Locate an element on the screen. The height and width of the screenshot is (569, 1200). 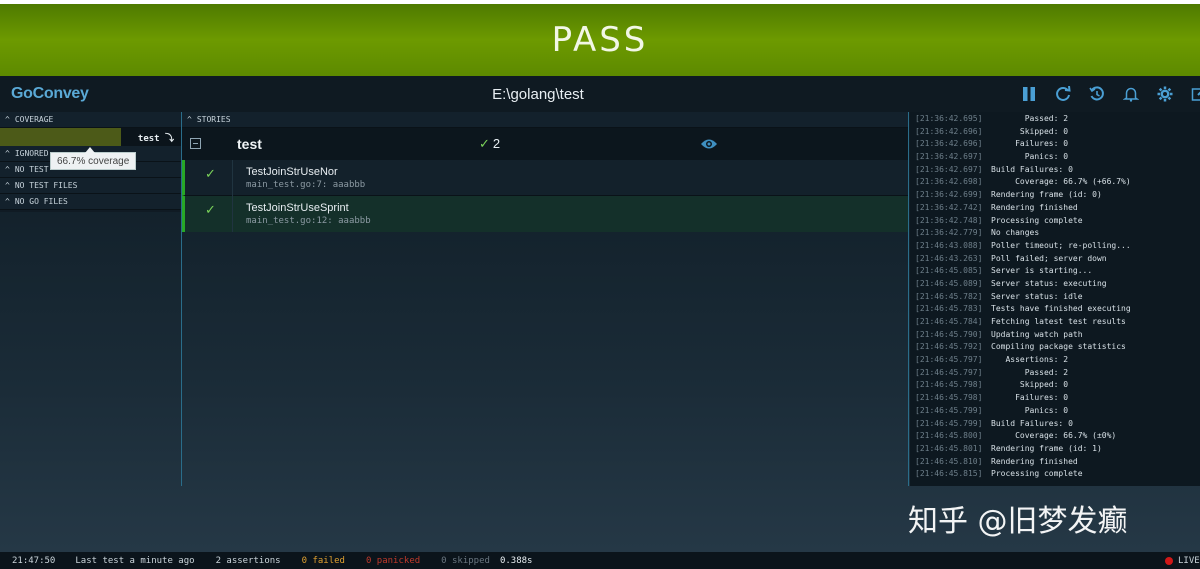
log-message: Server status: executing is located at coordinates (1049, 283).